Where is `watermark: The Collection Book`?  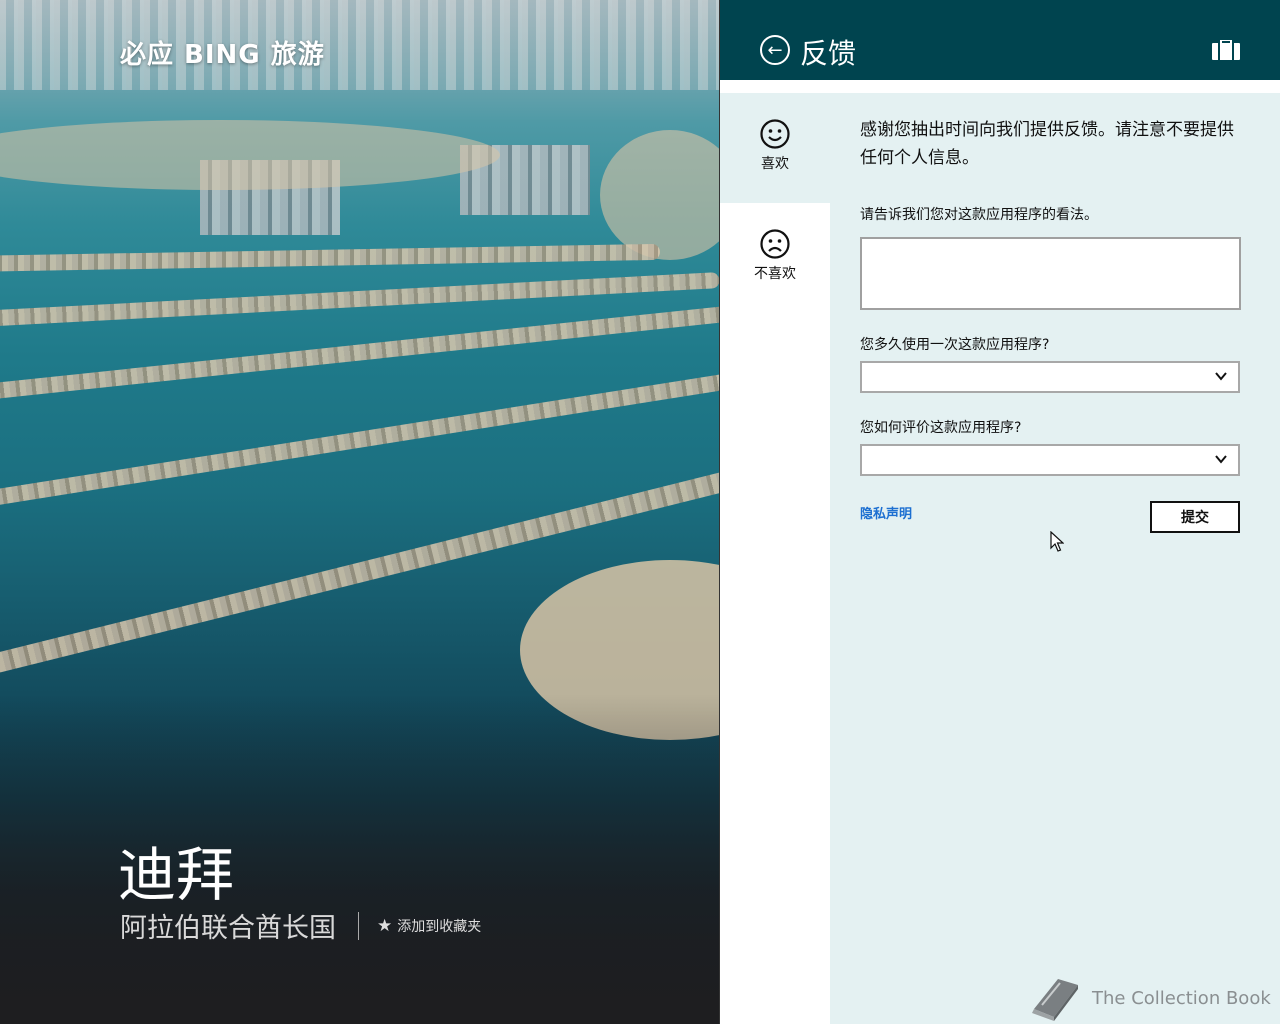
watermark: The Collection Book is located at coordinates (1149, 998).